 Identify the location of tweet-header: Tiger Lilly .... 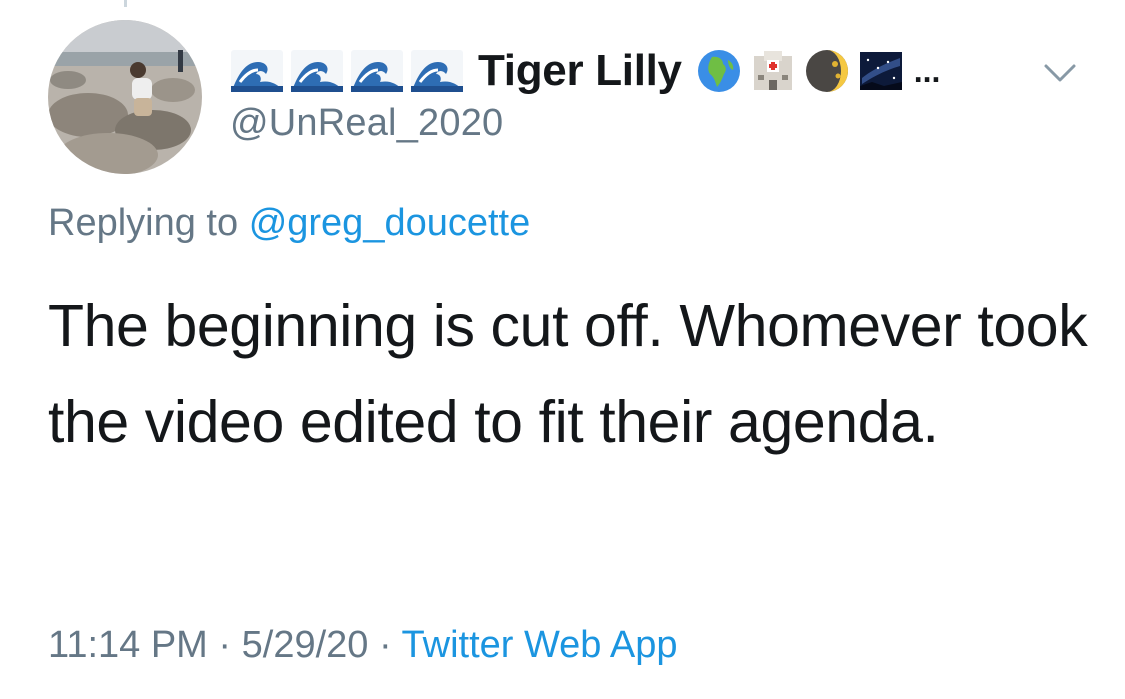
(585, 71).